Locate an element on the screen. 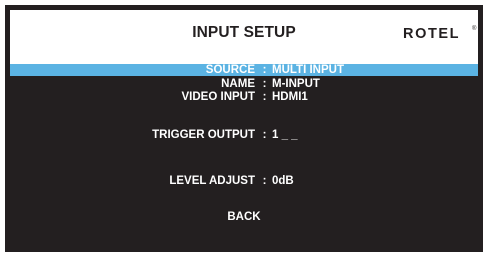  source-value: MULTI INPUT is located at coordinates (308, 70).